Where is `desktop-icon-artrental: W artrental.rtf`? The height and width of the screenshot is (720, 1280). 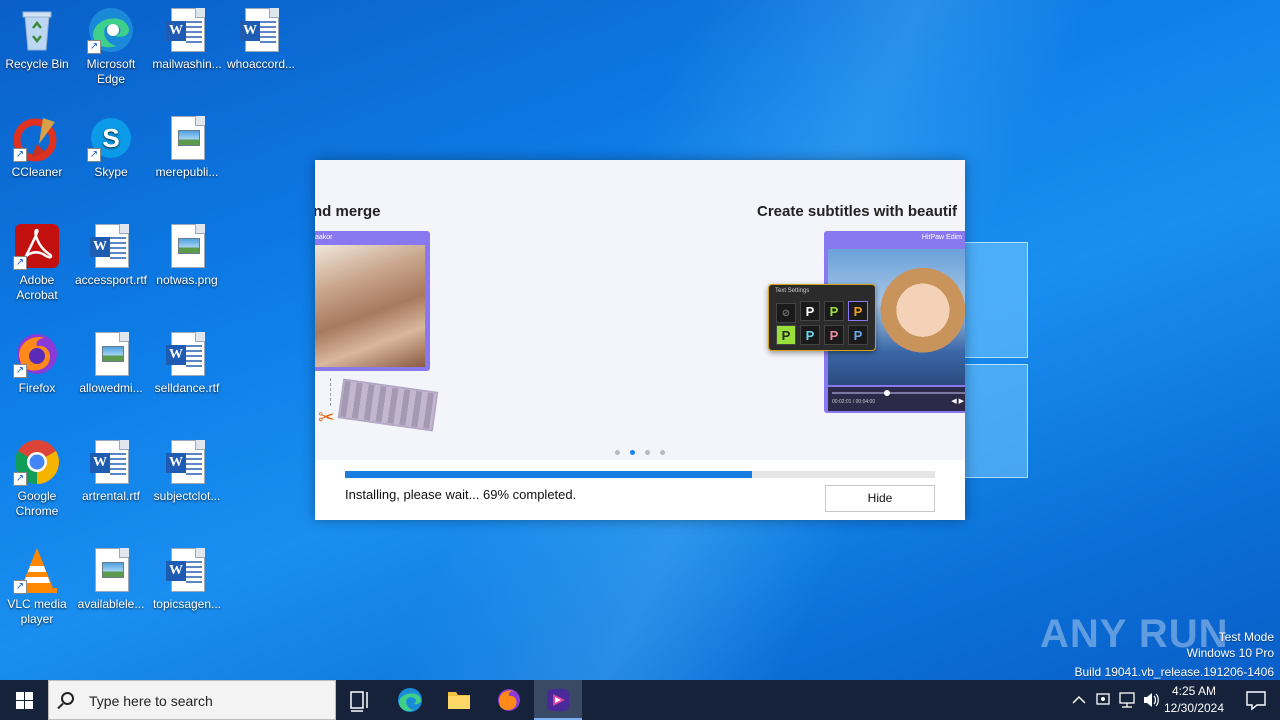
desktop-icon-artrental: W artrental.rtf is located at coordinates (111, 471).